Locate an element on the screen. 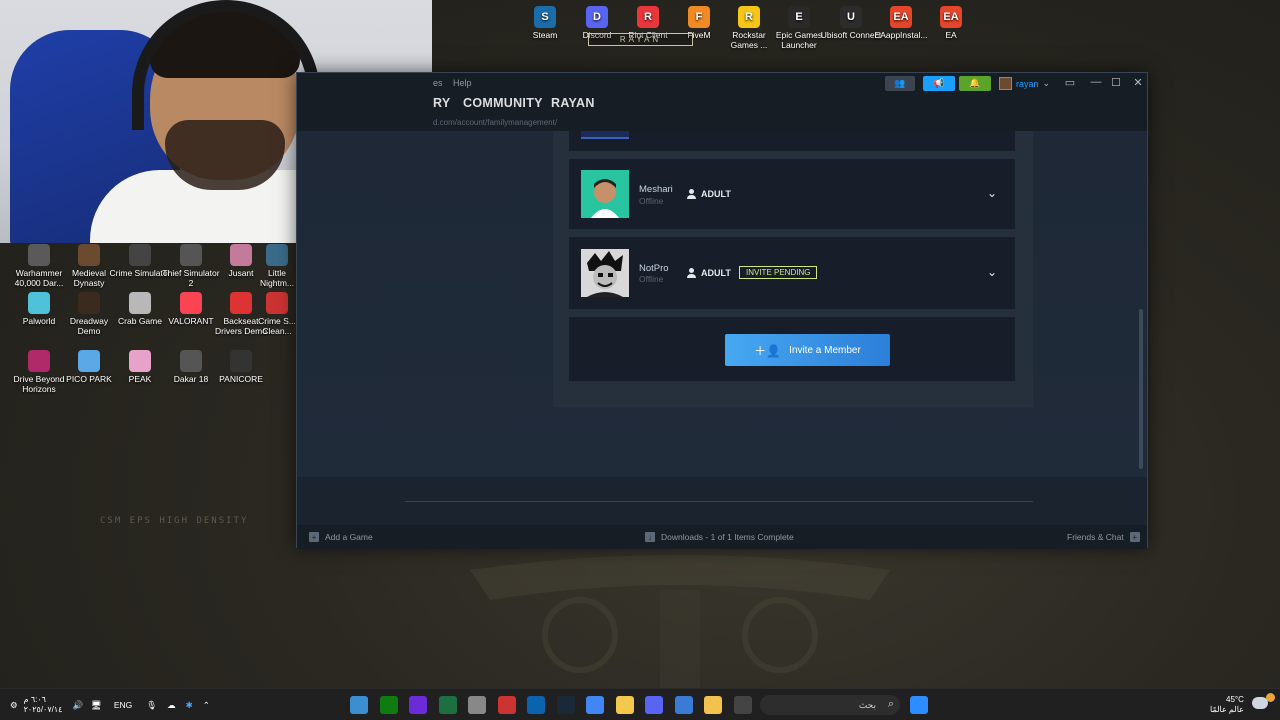 The image size is (1280, 720). nav-library: RY is located at coordinates (442, 103).